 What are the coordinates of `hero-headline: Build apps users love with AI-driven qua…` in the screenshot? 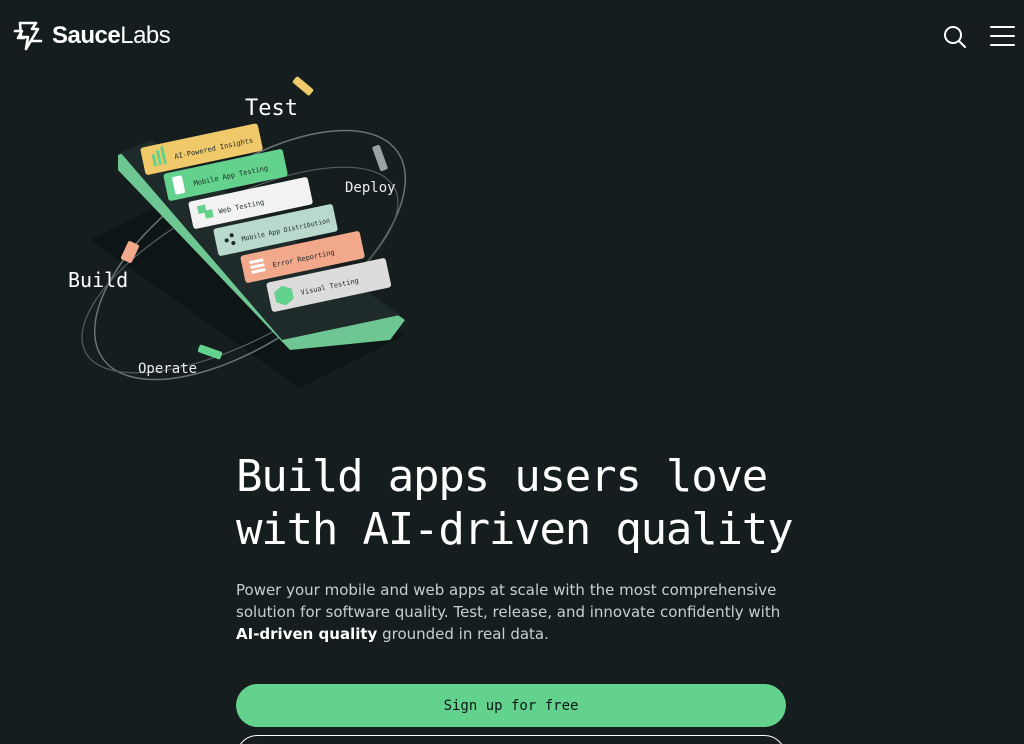 It's located at (536, 503).